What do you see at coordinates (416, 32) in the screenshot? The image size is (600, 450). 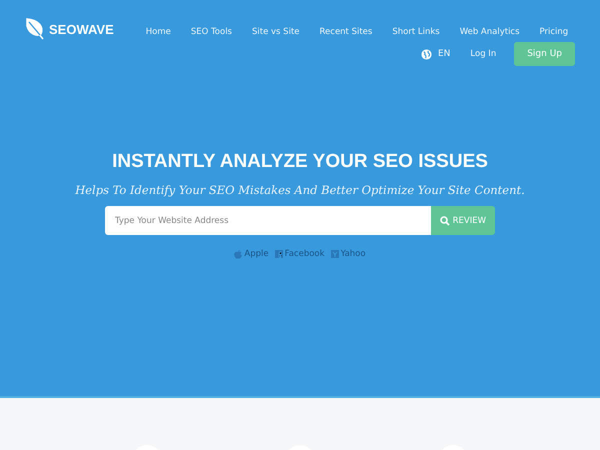 I see `nav-link: Short Links` at bounding box center [416, 32].